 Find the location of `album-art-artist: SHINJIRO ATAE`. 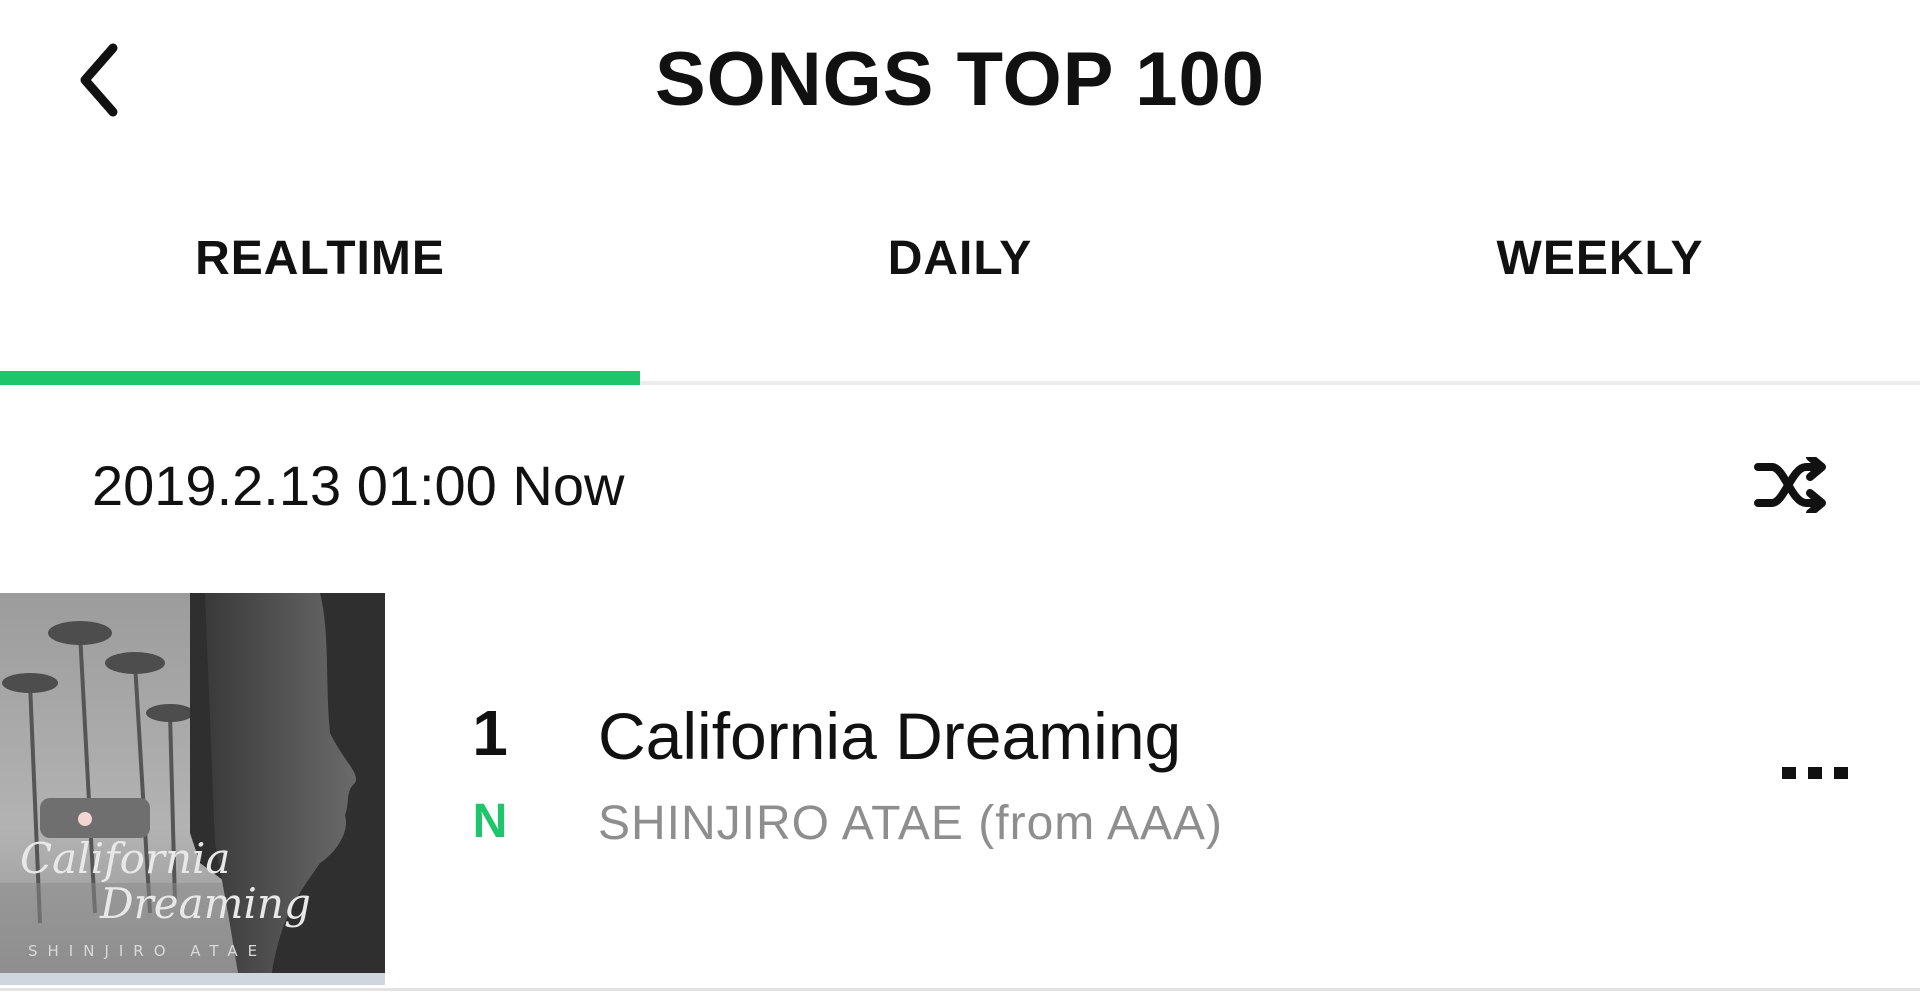

album-art-artist: SHINJIRO ATAE is located at coordinates (147, 951).